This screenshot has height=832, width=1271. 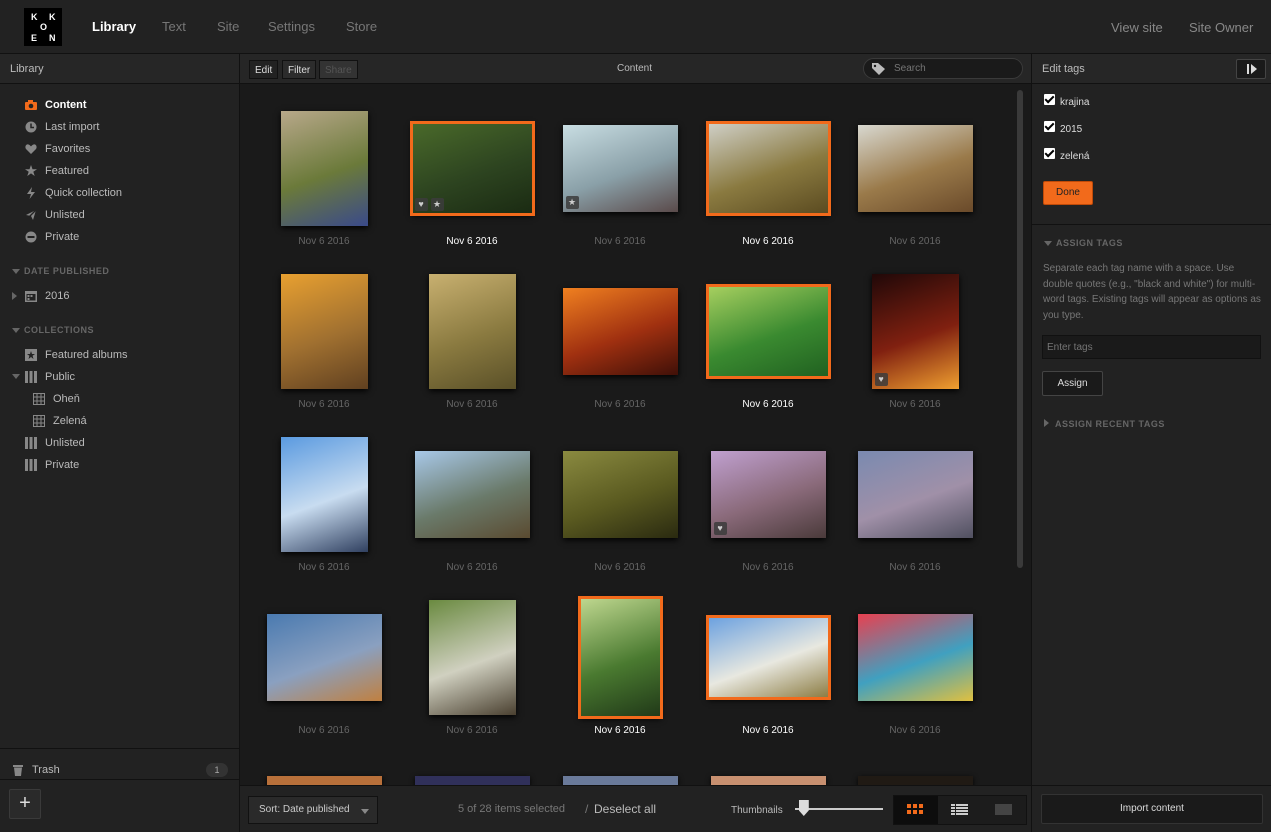 I want to click on collapse-panel-button, so click(x=1251, y=69).